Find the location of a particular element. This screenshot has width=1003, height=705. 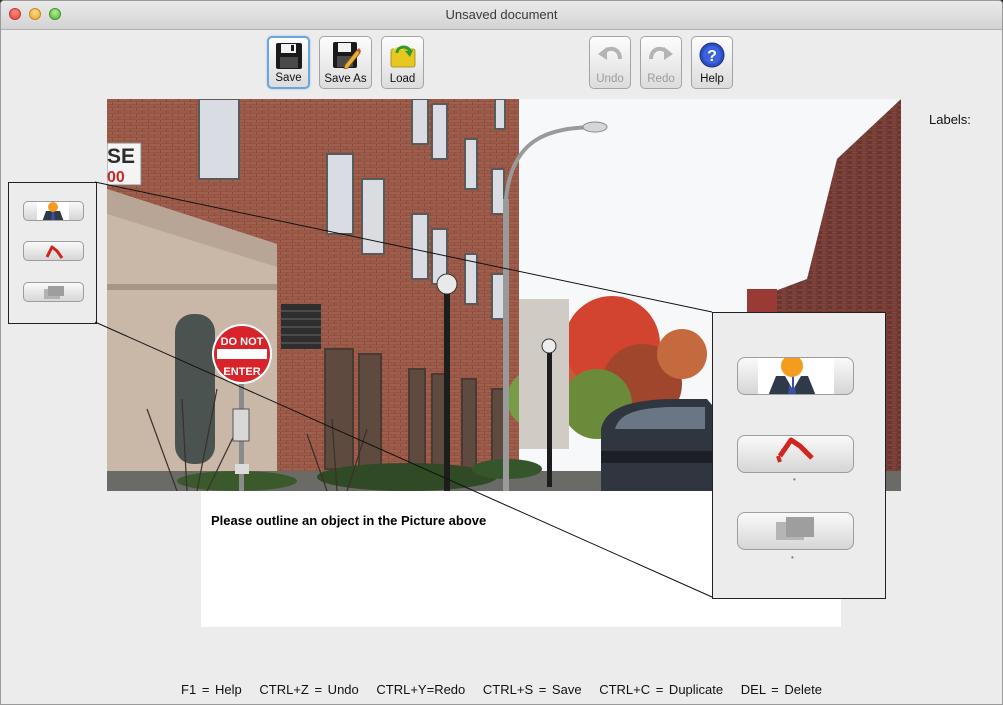

help-question-icon: ? is located at coordinates (712, 55).